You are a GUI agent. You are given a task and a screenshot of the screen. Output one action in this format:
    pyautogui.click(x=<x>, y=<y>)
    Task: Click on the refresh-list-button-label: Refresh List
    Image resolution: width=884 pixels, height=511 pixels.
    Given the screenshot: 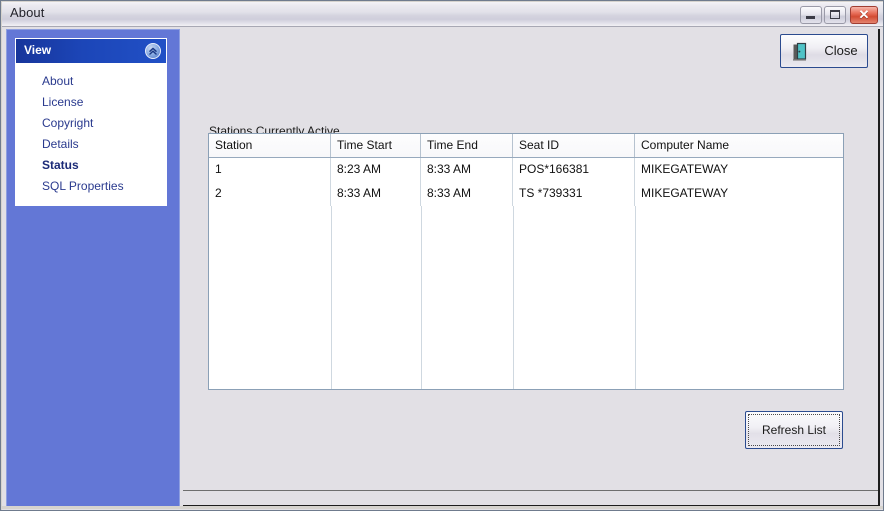 What is the action you would take?
    pyautogui.click(x=794, y=430)
    